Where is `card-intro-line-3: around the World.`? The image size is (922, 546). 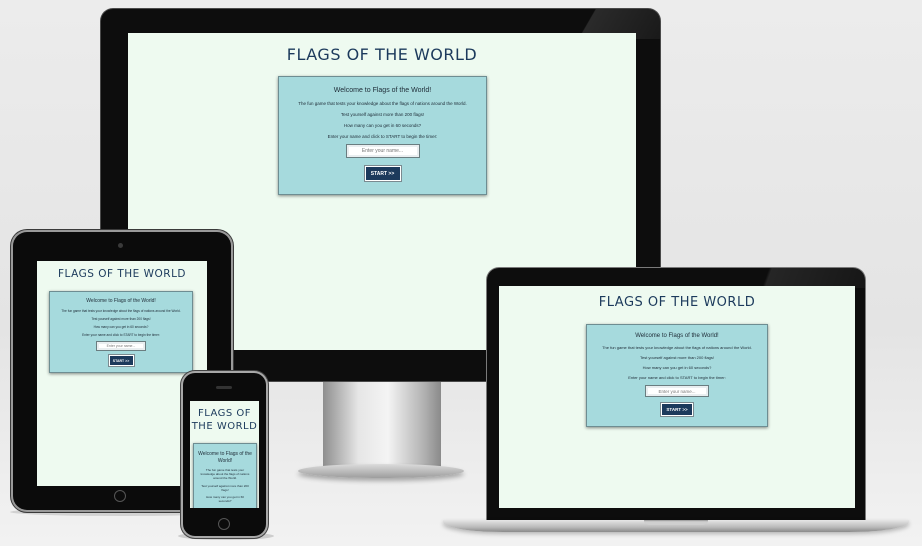
card-intro-line-3: around the World. is located at coordinates (225, 478).